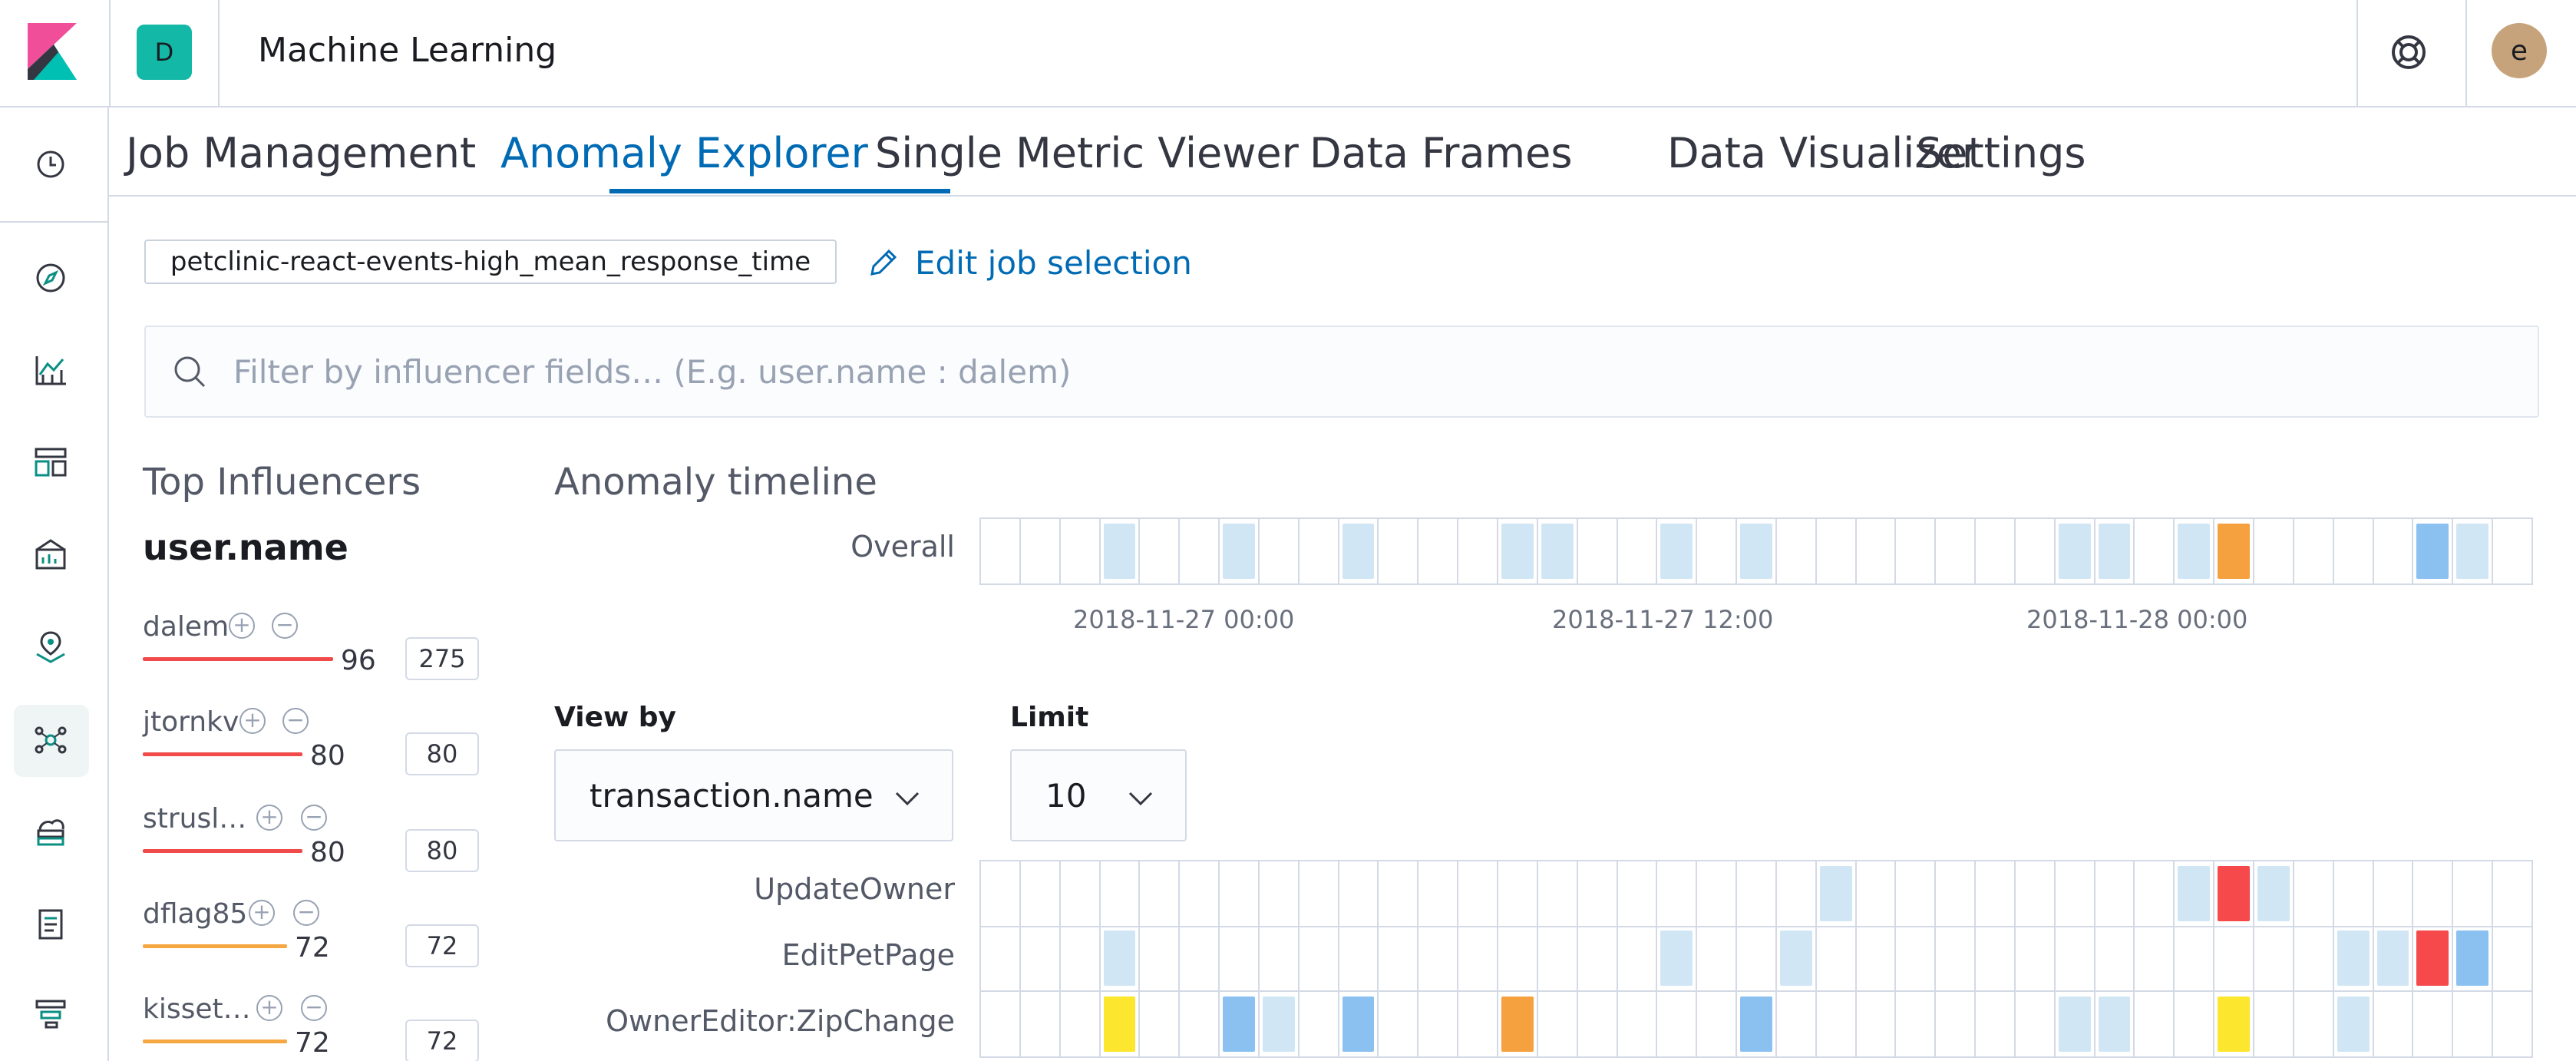 This screenshot has width=2576, height=1061. What do you see at coordinates (1346, 371) in the screenshot?
I see `influencer-filter-input` at bounding box center [1346, 371].